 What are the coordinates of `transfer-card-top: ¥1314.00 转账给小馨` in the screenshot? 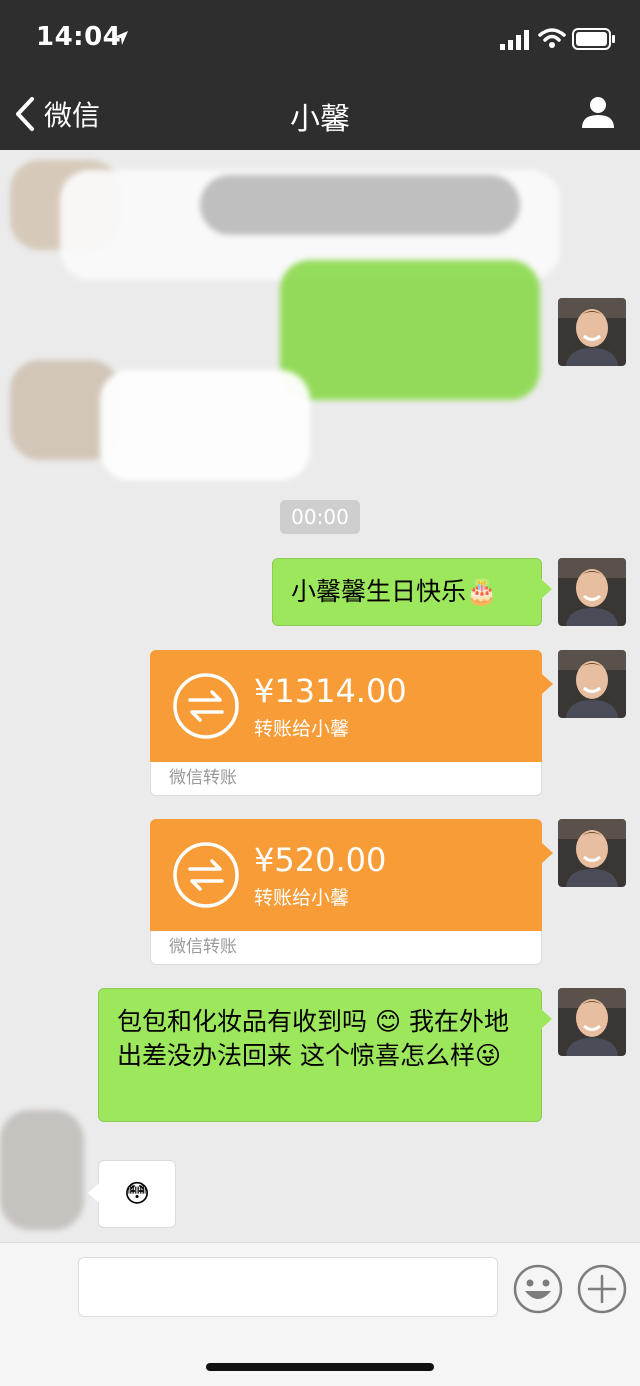 It's located at (346, 706).